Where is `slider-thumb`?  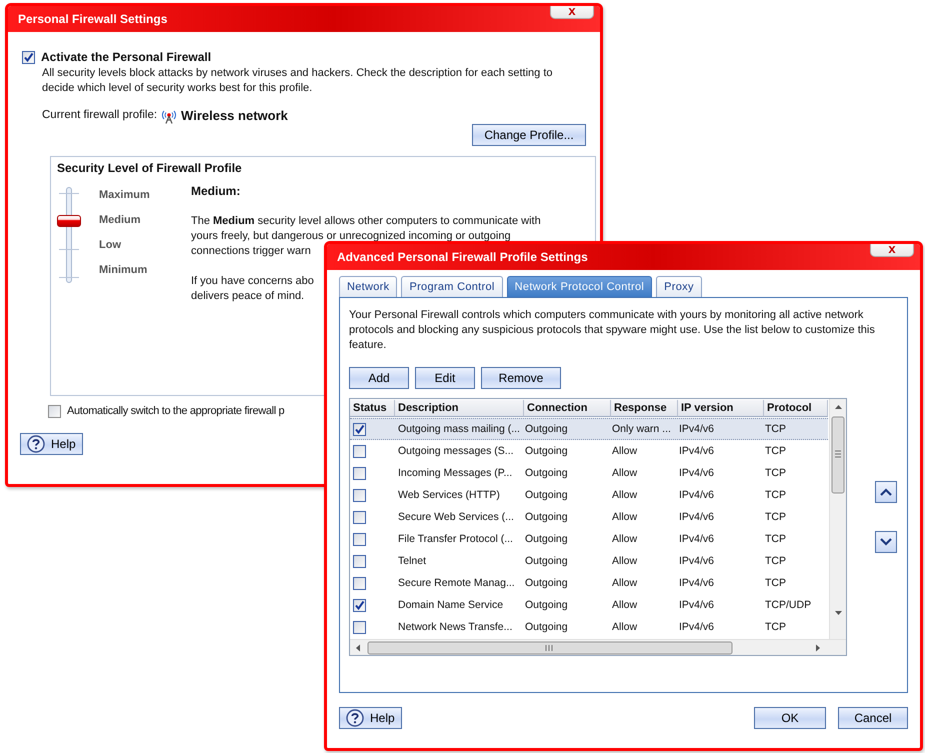
slider-thumb is located at coordinates (69, 220).